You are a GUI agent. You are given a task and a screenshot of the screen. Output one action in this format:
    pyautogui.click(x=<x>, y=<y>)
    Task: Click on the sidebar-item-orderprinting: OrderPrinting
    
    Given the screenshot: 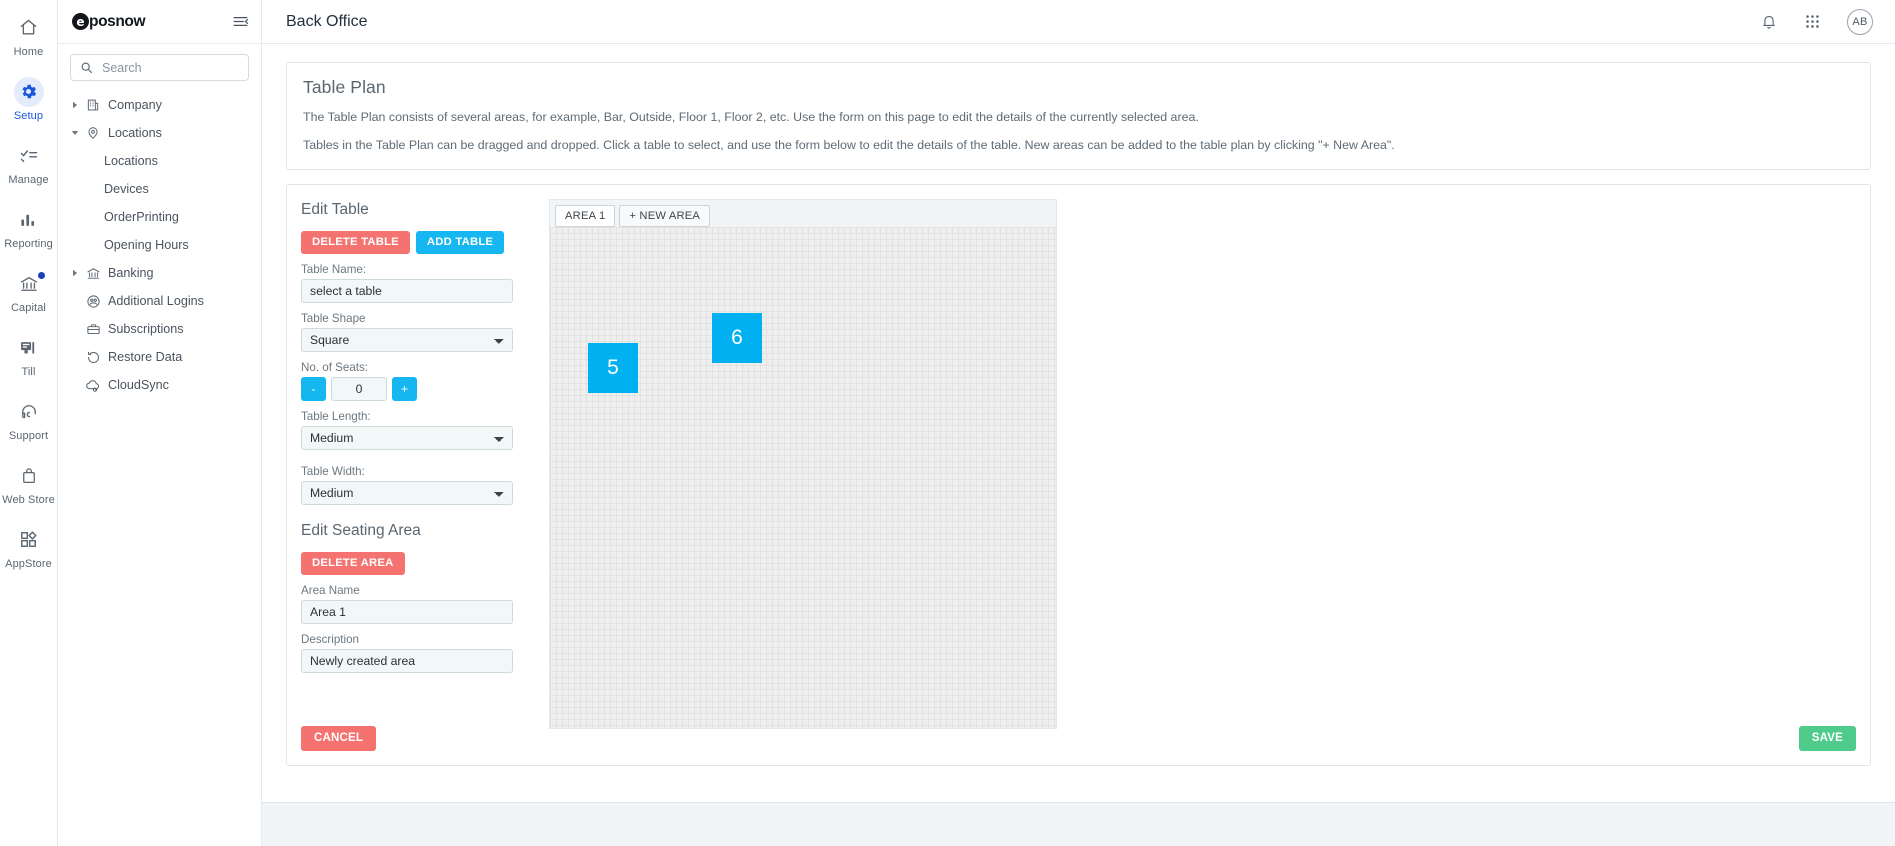 What is the action you would take?
    pyautogui.click(x=159, y=217)
    